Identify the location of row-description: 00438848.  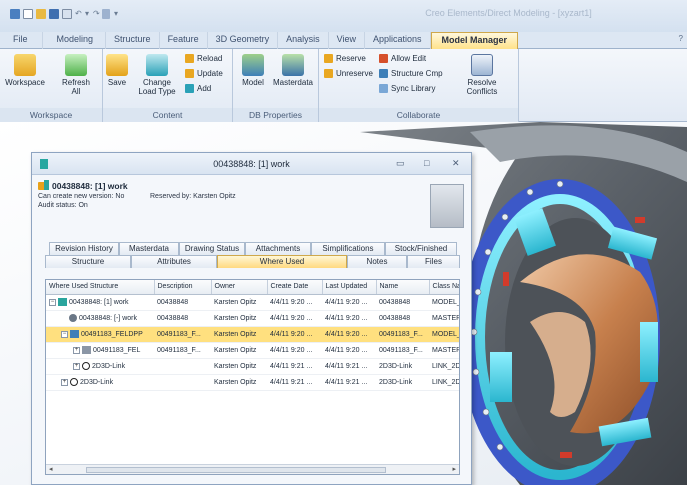
(182, 318).